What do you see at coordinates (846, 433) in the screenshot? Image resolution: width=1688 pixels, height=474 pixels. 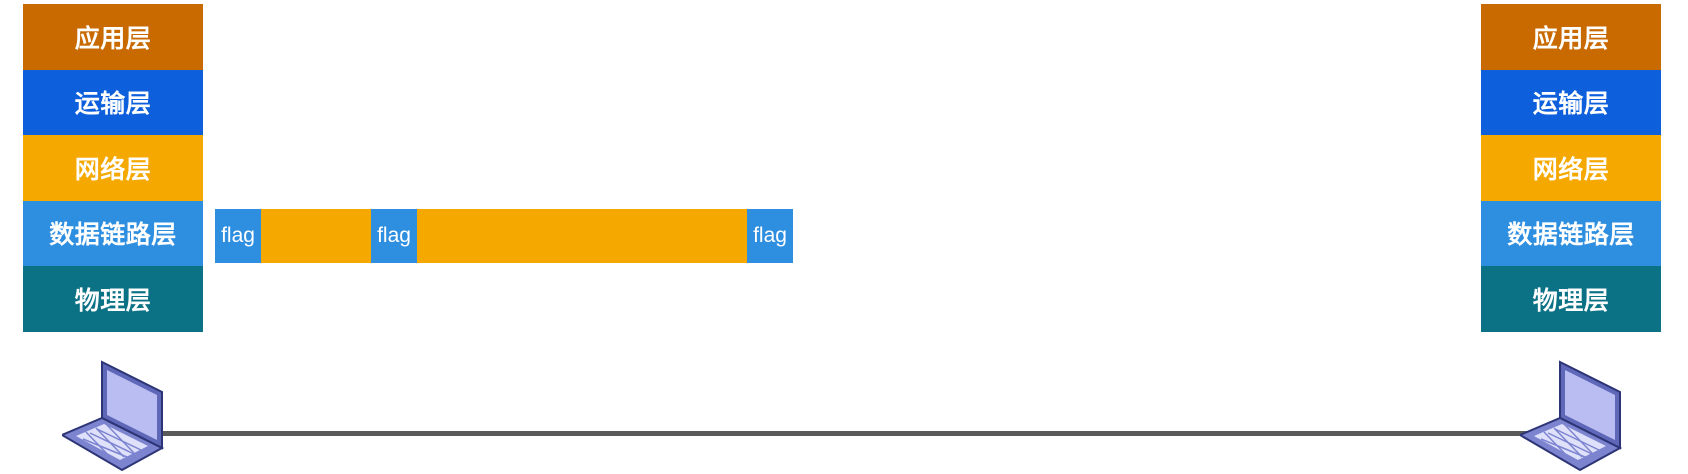 I see `physical-link-line` at bounding box center [846, 433].